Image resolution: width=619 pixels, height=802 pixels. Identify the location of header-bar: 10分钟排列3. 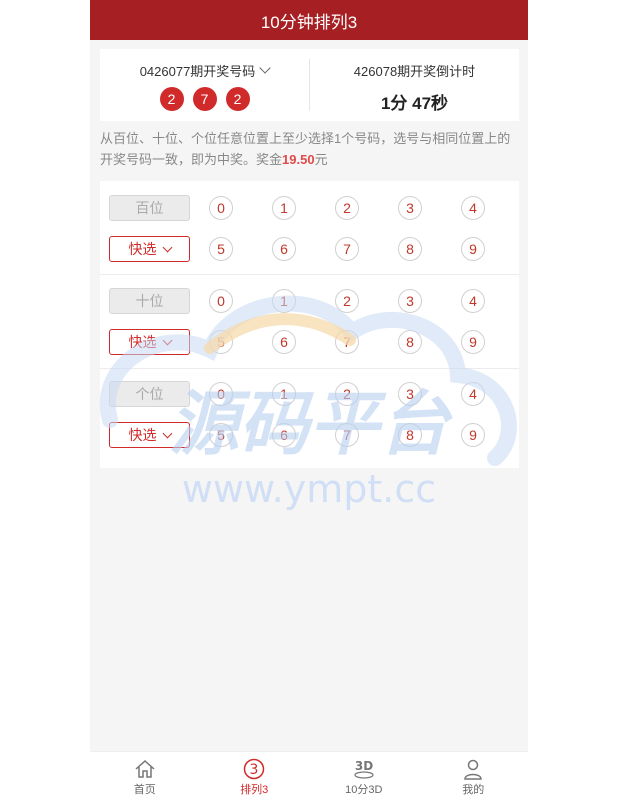
(309, 20).